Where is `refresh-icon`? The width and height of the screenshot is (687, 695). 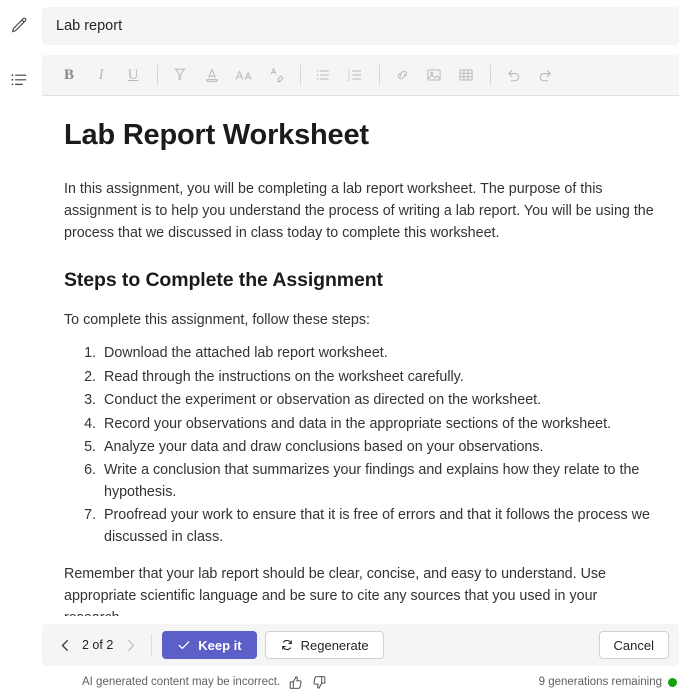
refresh-icon is located at coordinates (287, 645).